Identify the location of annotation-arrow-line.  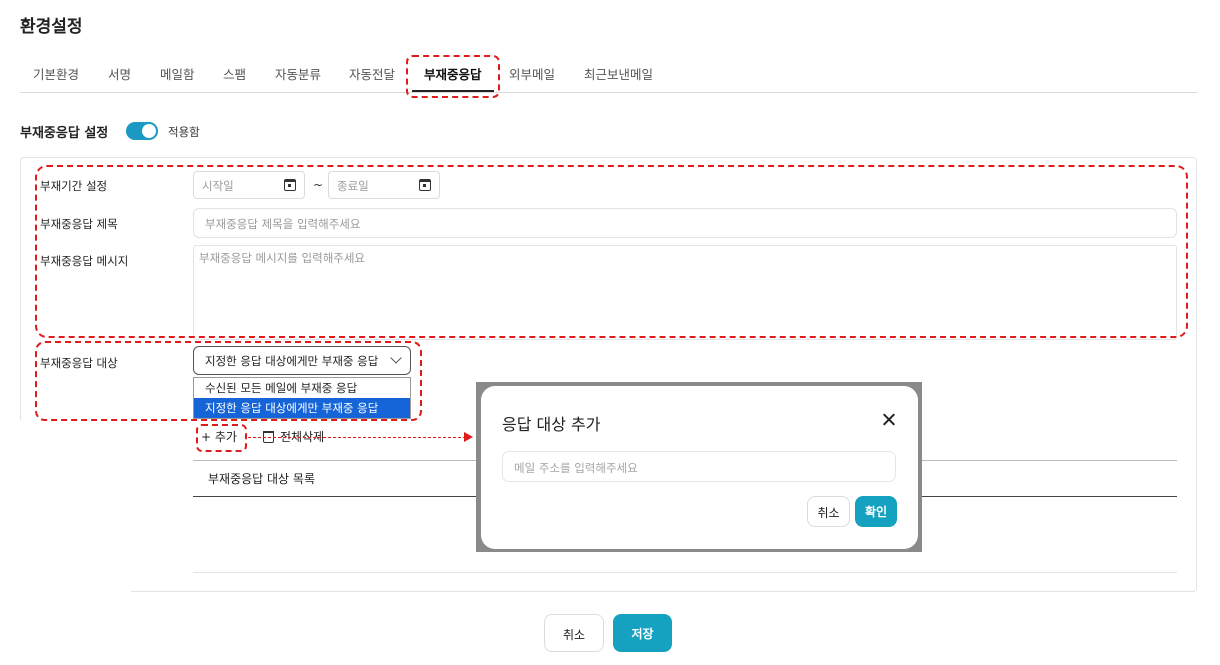
(357, 437).